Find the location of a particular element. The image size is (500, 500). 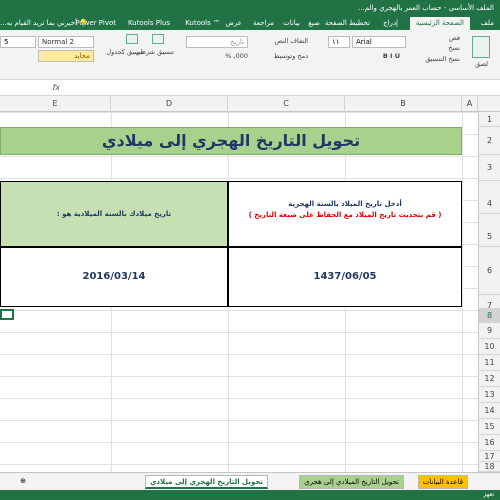

row-header: 6 is located at coordinates (489, 271).